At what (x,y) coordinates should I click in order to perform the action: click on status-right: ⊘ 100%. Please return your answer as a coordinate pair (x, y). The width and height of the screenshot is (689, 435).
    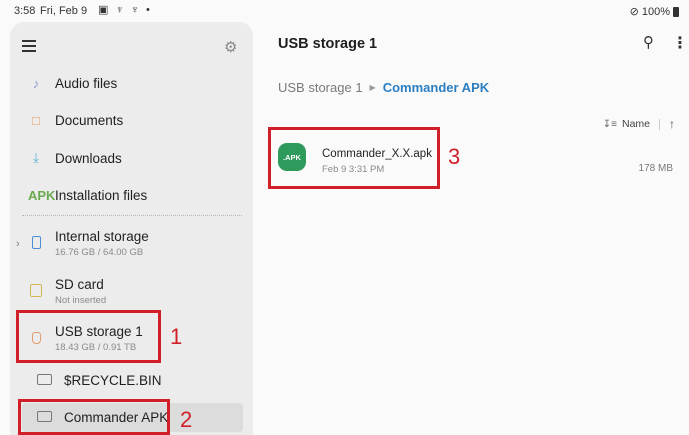
    Looking at the image, I should click on (654, 11).